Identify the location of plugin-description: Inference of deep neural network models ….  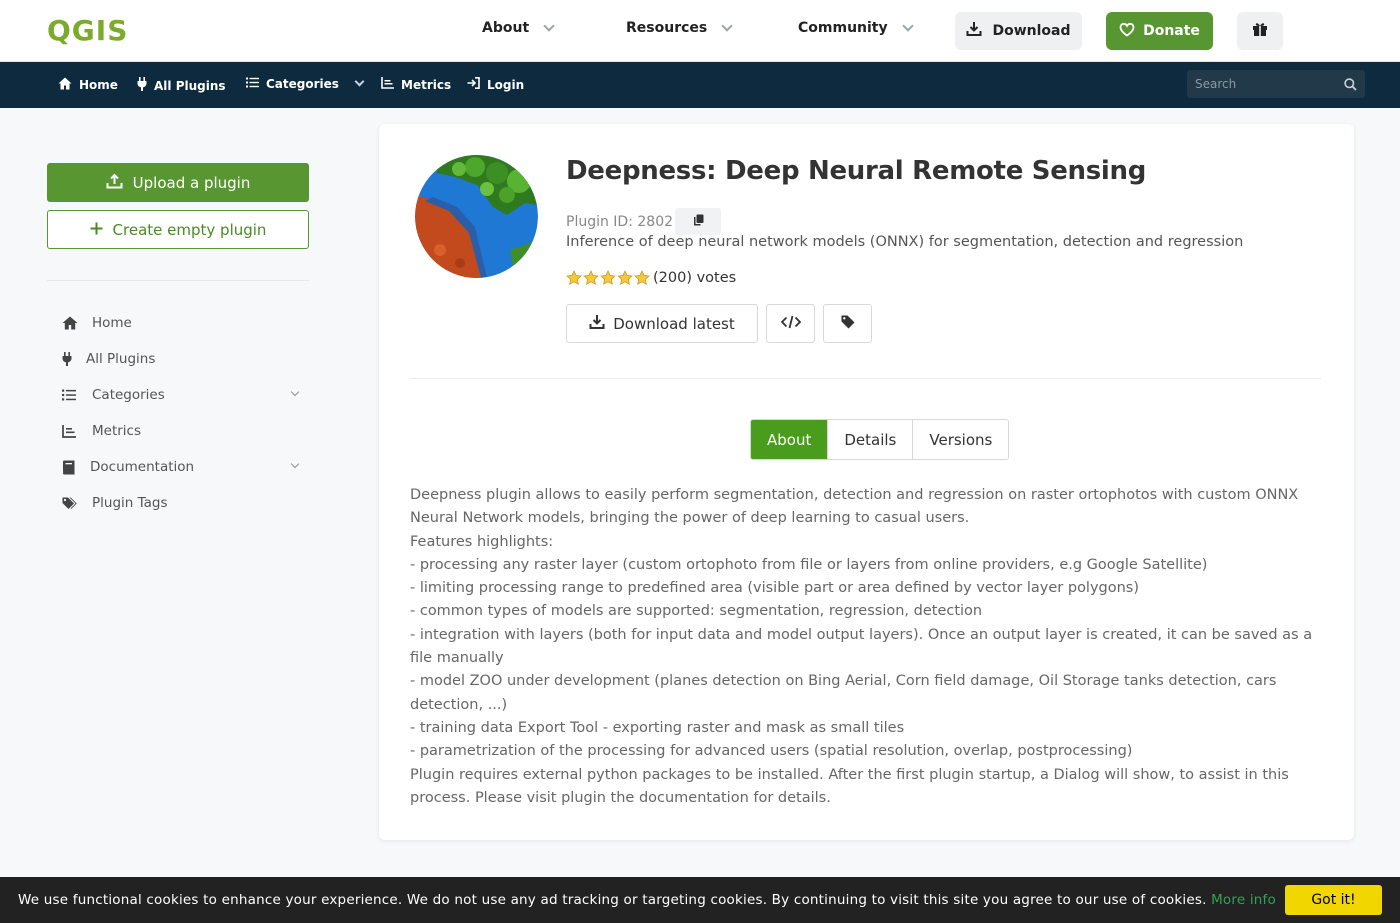
(905, 242).